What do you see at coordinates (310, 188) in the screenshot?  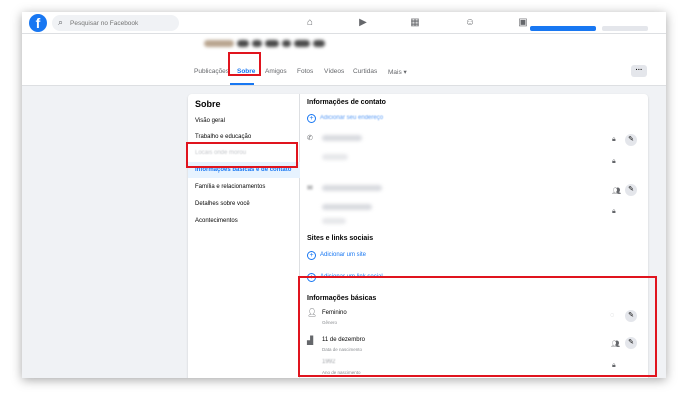 I see `email-icon: ✉` at bounding box center [310, 188].